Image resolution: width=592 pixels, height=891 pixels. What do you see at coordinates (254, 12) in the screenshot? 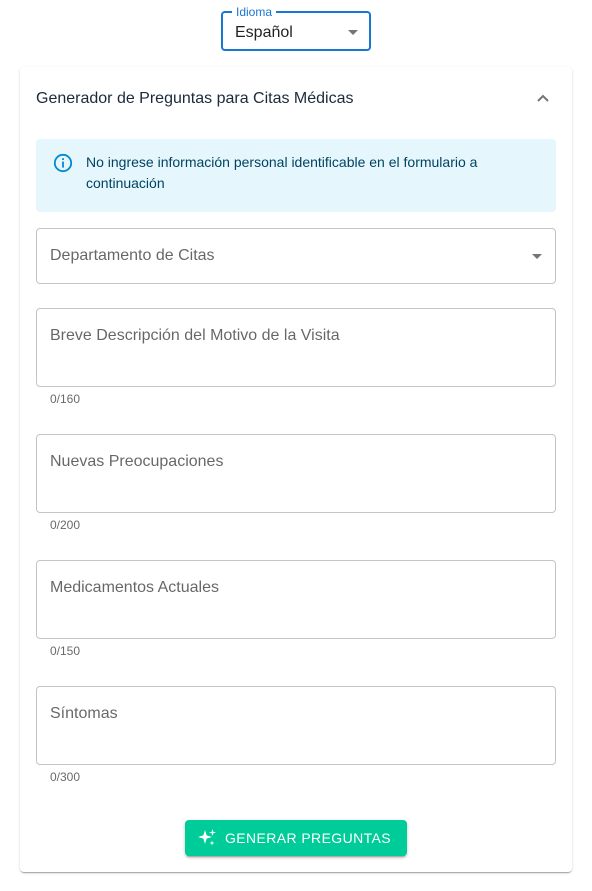
I see `language-select-label: Idioma` at bounding box center [254, 12].